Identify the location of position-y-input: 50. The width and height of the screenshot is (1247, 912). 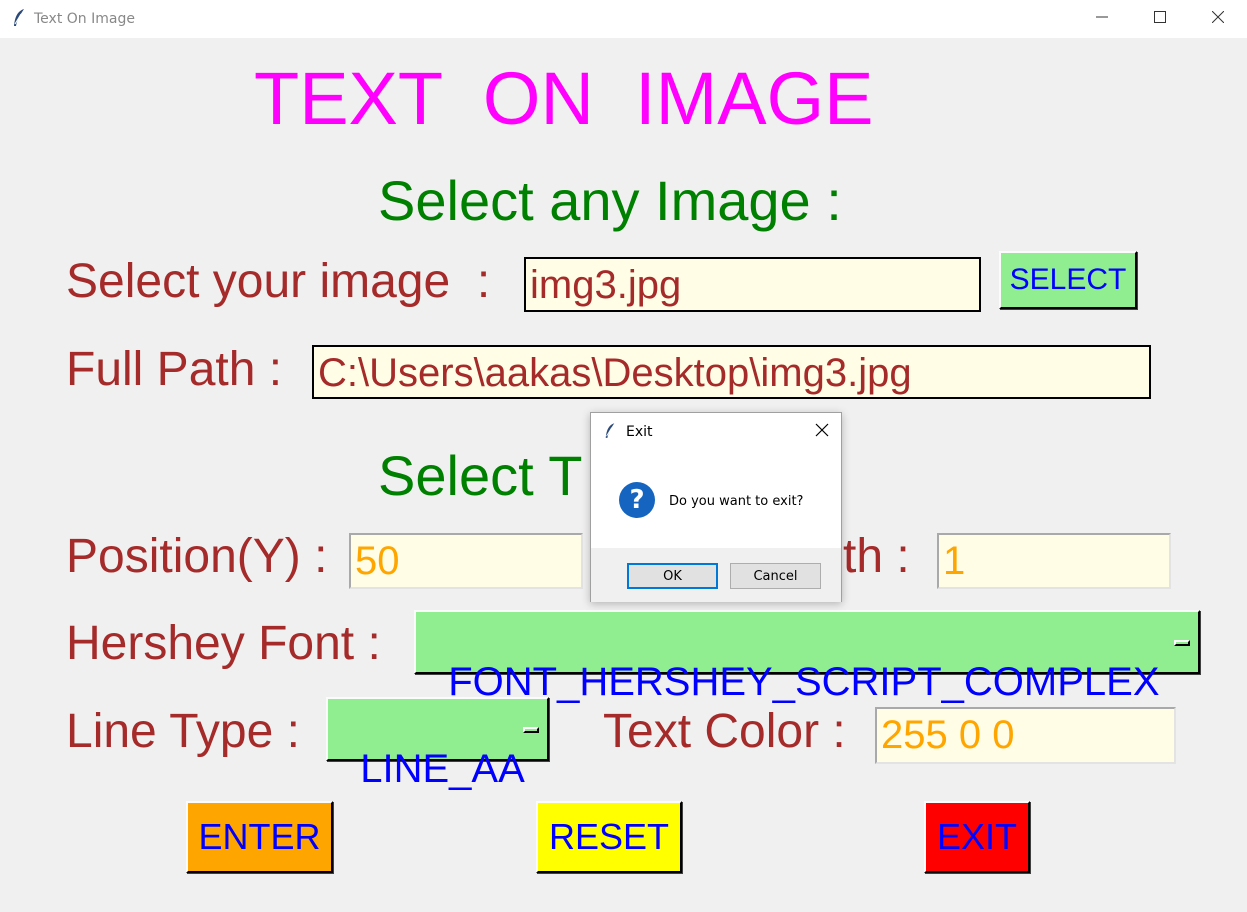
(466, 561).